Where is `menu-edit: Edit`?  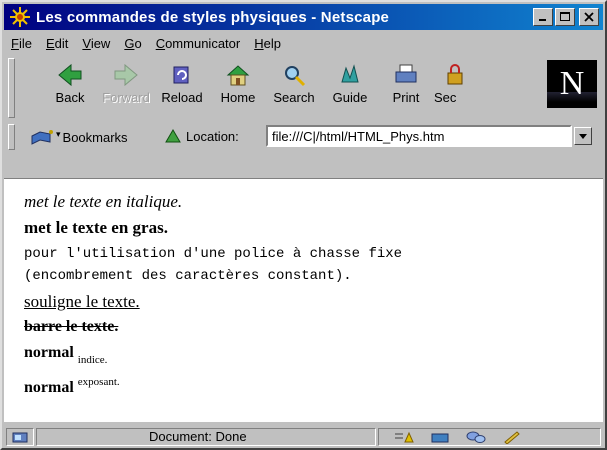
menu-edit: Edit is located at coordinates (57, 43).